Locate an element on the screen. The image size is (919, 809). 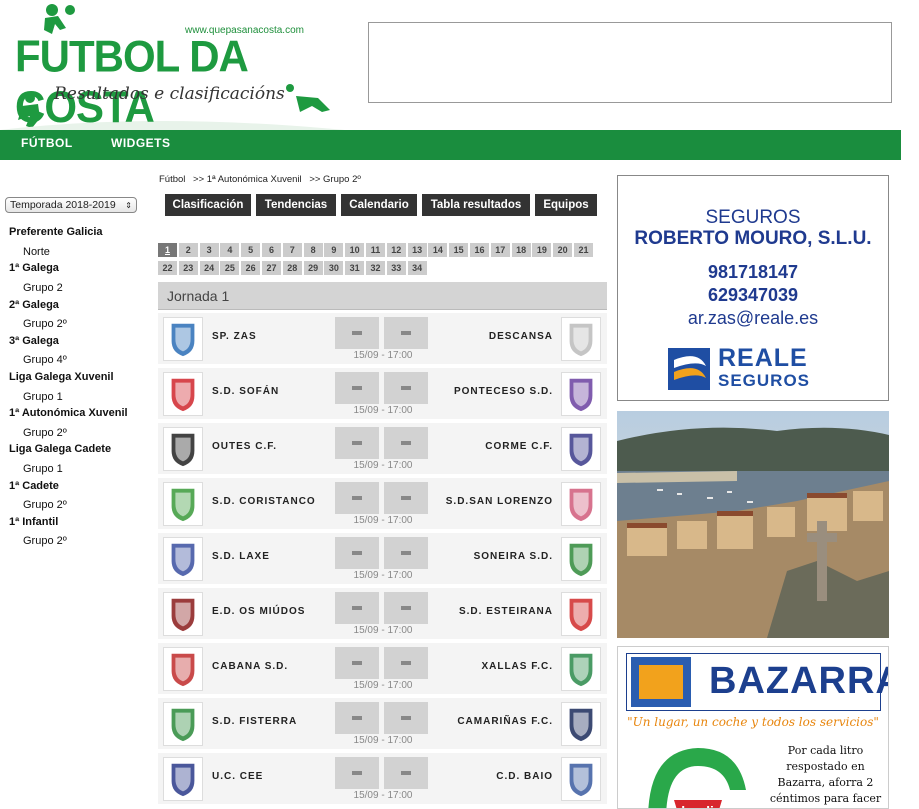
home-team-name: SP. ZAS is located at coordinates (234, 336).